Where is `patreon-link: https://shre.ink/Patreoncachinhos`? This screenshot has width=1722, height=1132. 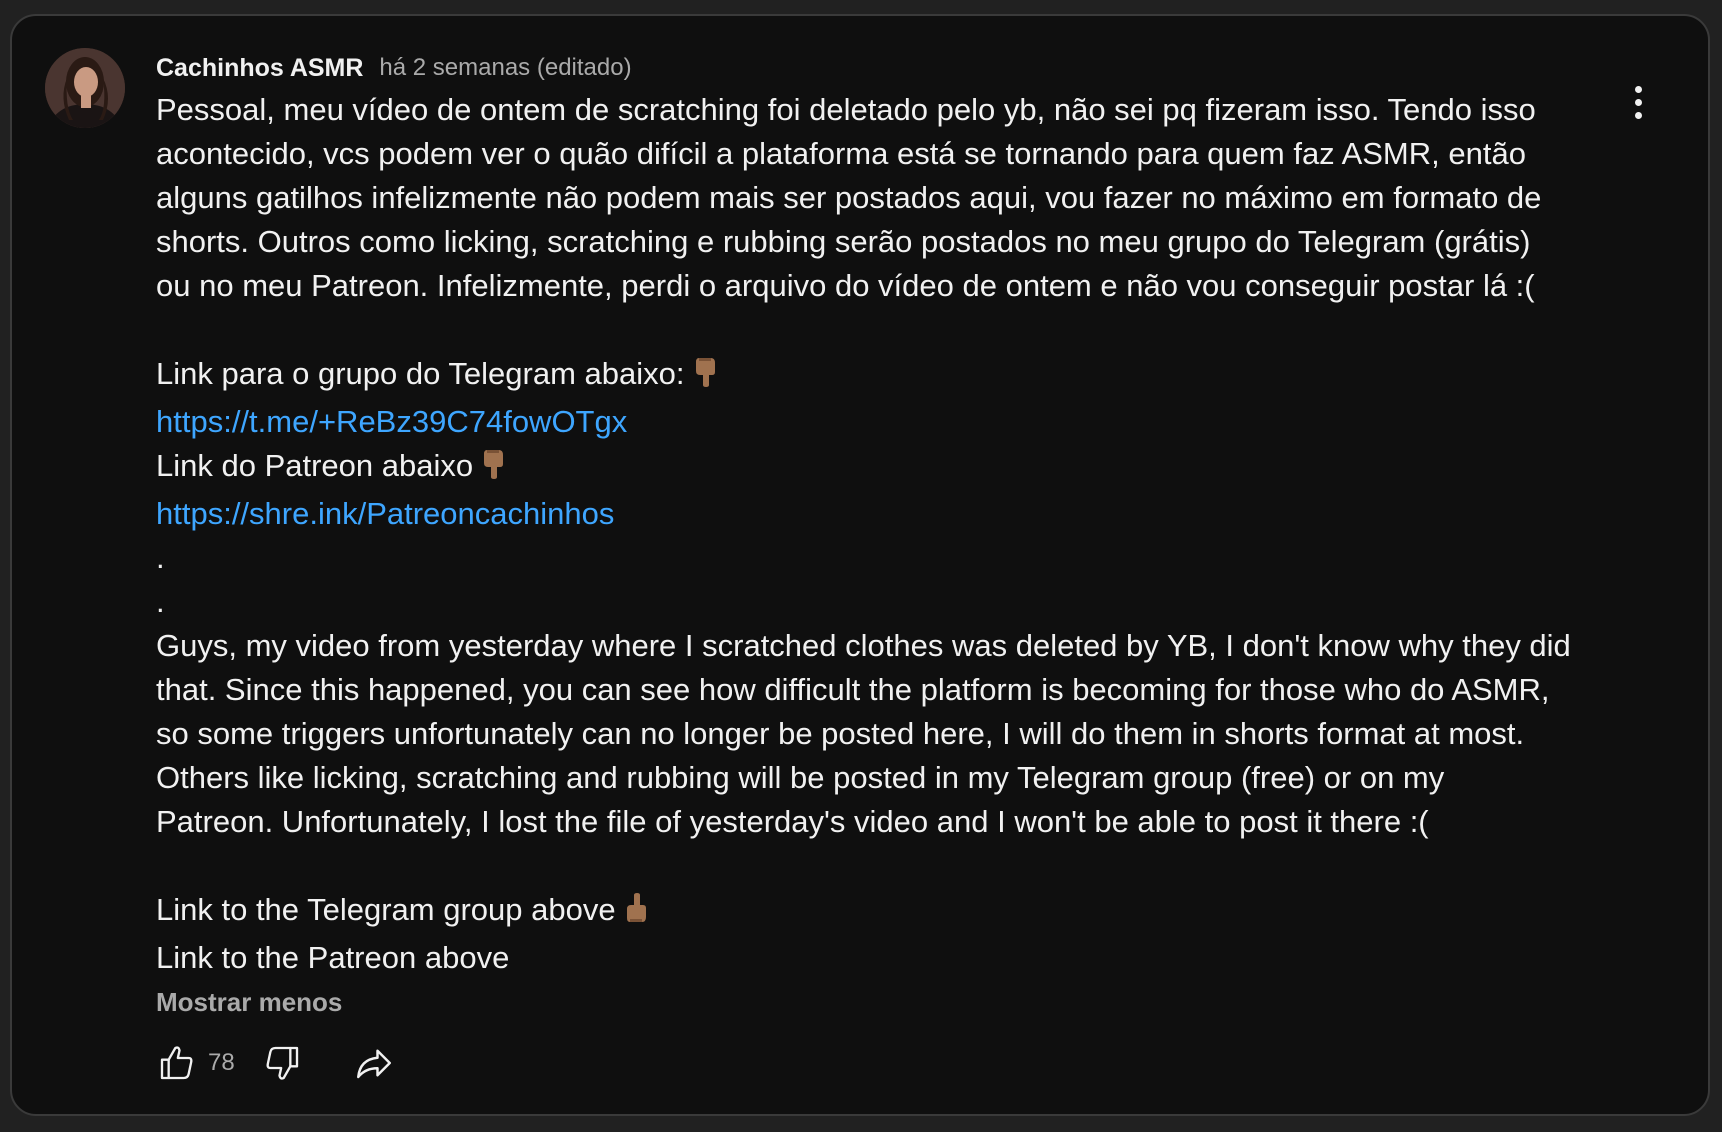 patreon-link: https://shre.ink/Patreoncachinhos is located at coordinates (385, 513).